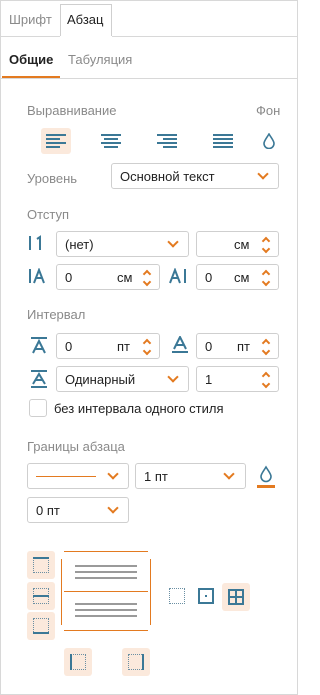 Image resolution: width=320 pixels, height=695 pixels. I want to click on border-preview, so click(106, 592).